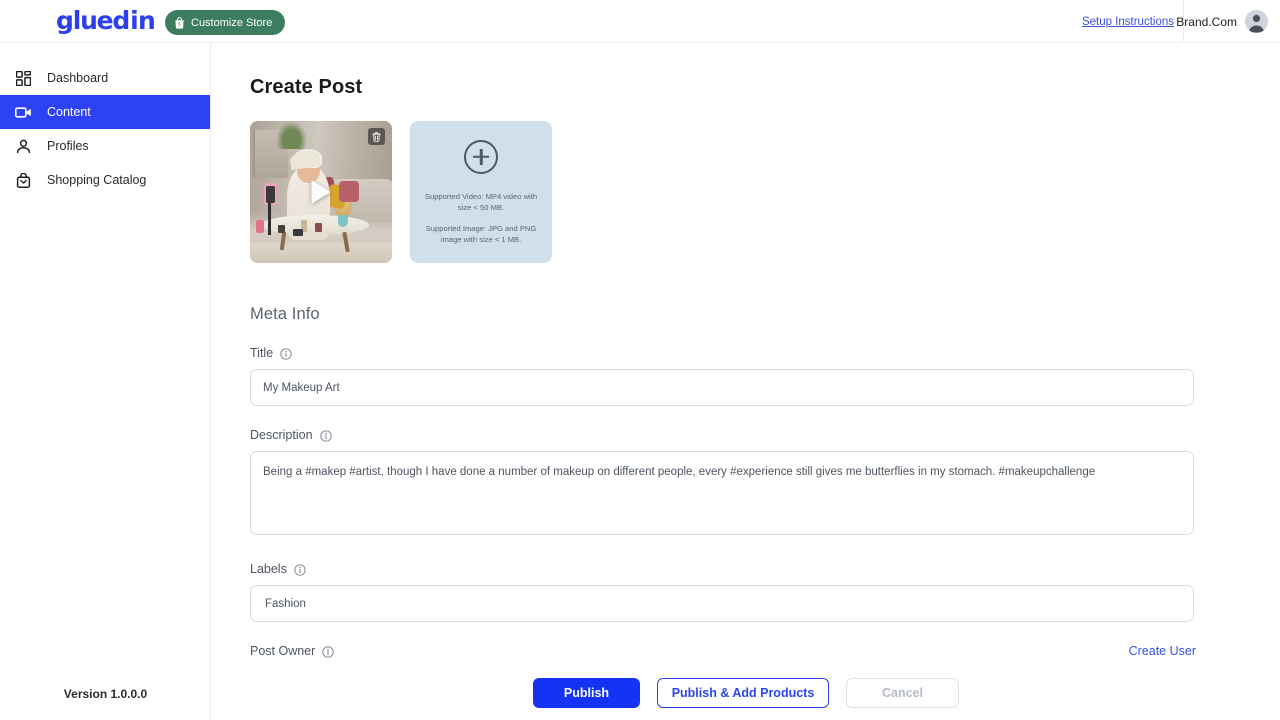  What do you see at coordinates (586, 693) in the screenshot?
I see `publish-button: Publish` at bounding box center [586, 693].